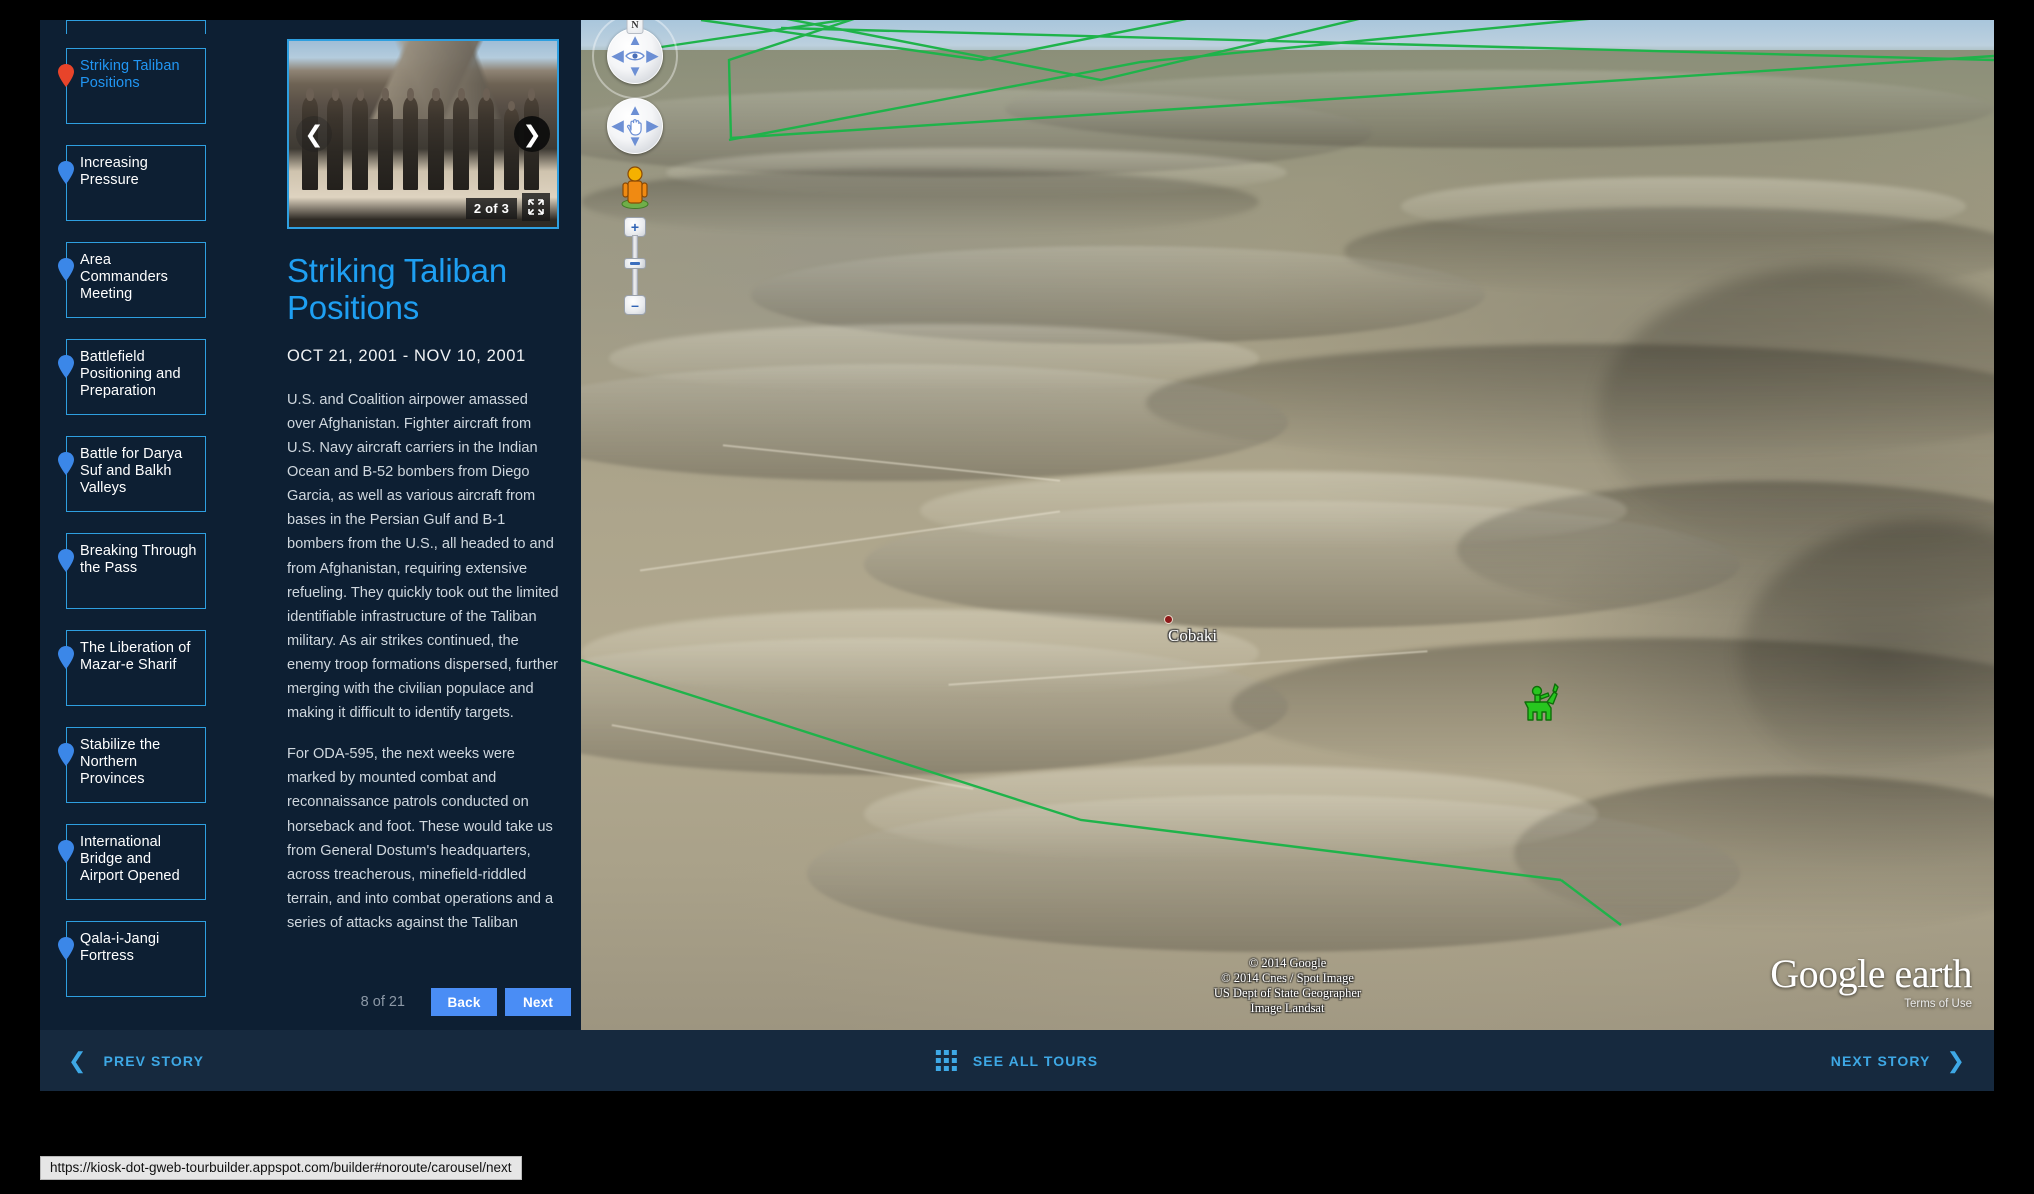  What do you see at coordinates (114, 171) in the screenshot?
I see `sidebar-chapter-label: Increasing Pressure` at bounding box center [114, 171].